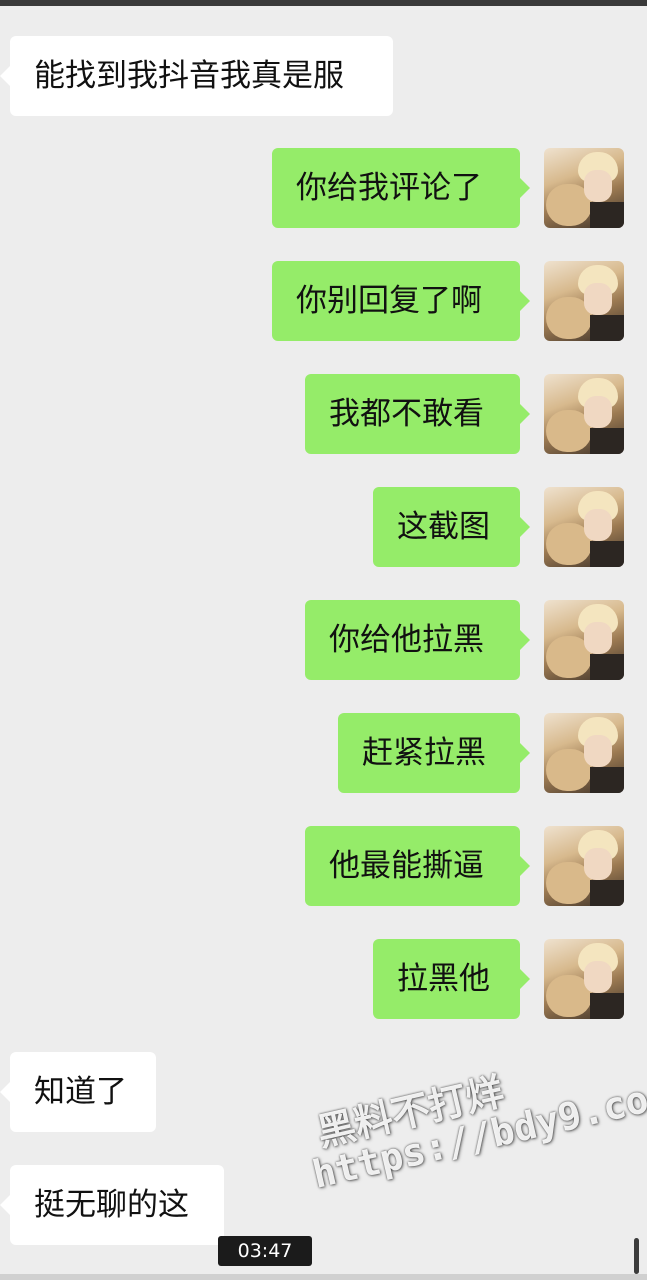 The width and height of the screenshot is (647, 1280). I want to click on message-bubble-received: 知道了, so click(78, 1092).